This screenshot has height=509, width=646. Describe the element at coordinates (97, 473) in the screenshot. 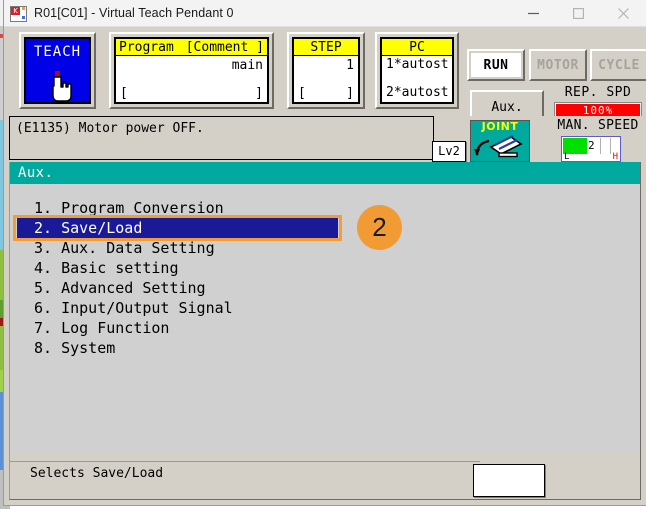

I see `status-hint-text: Selects Save/Load` at that location.